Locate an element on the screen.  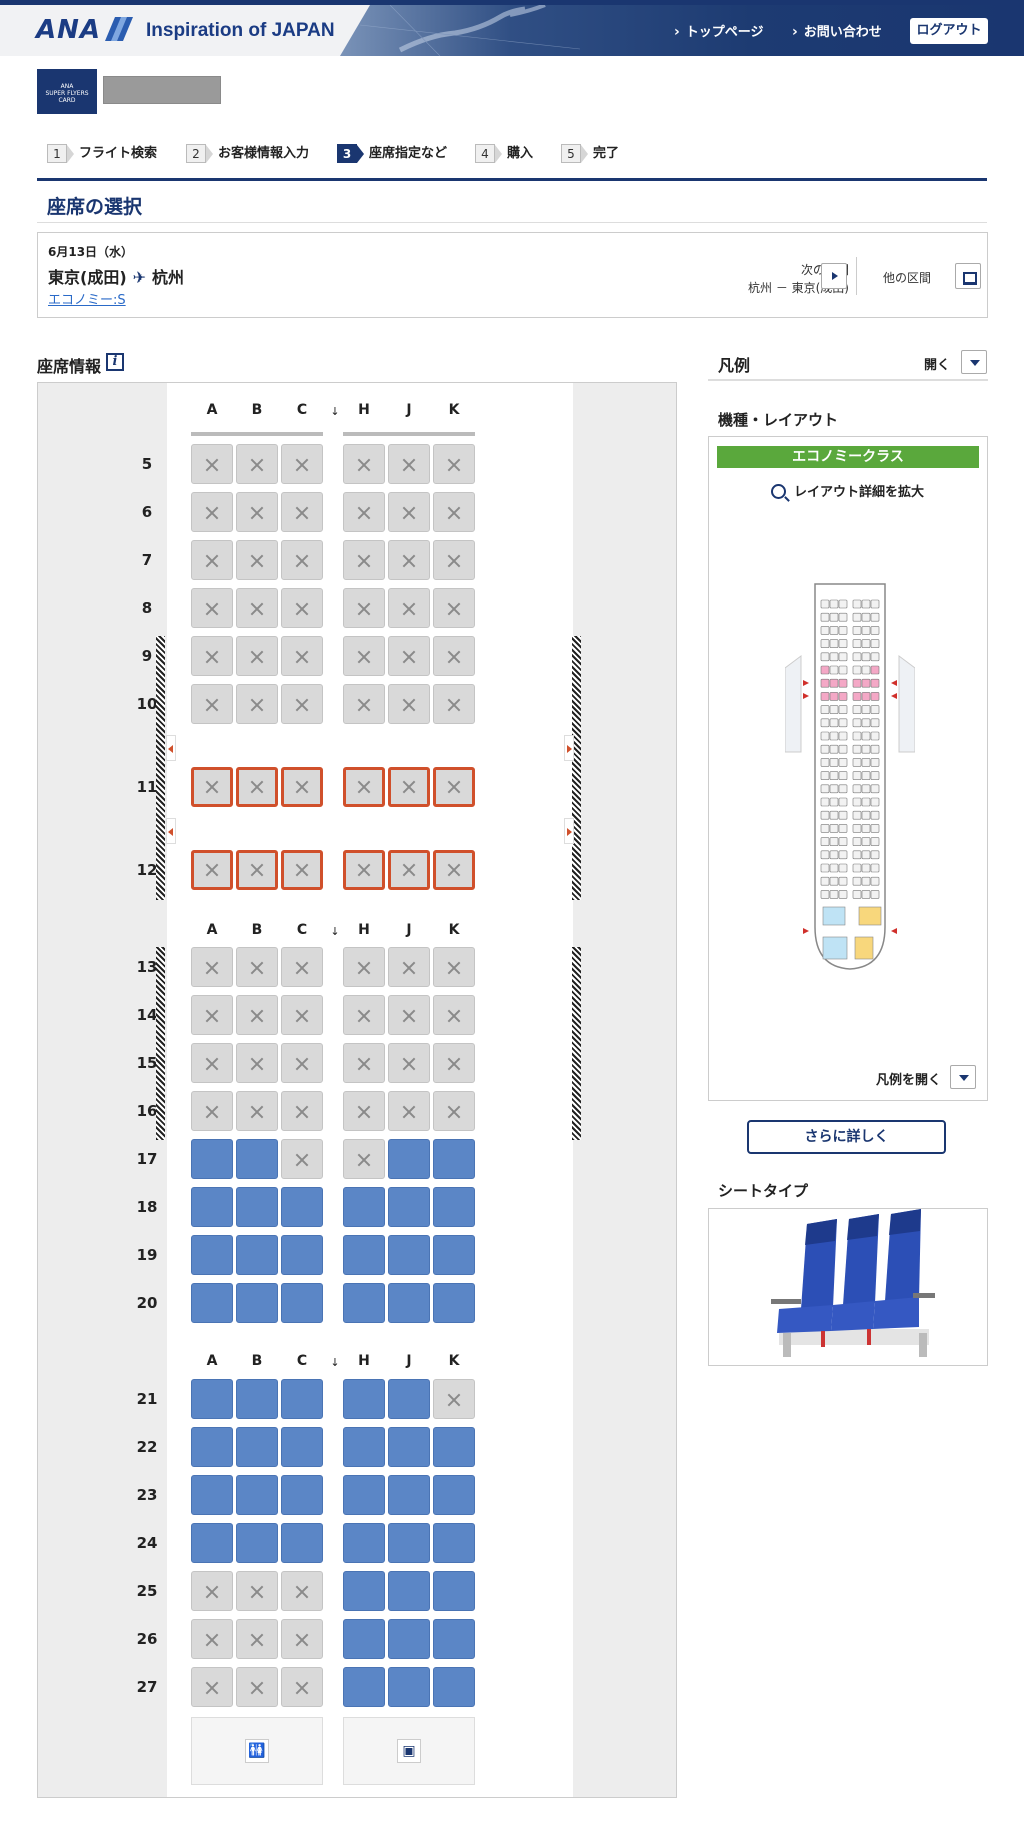
aircraft-layout-diagram is located at coordinates (850, 782).